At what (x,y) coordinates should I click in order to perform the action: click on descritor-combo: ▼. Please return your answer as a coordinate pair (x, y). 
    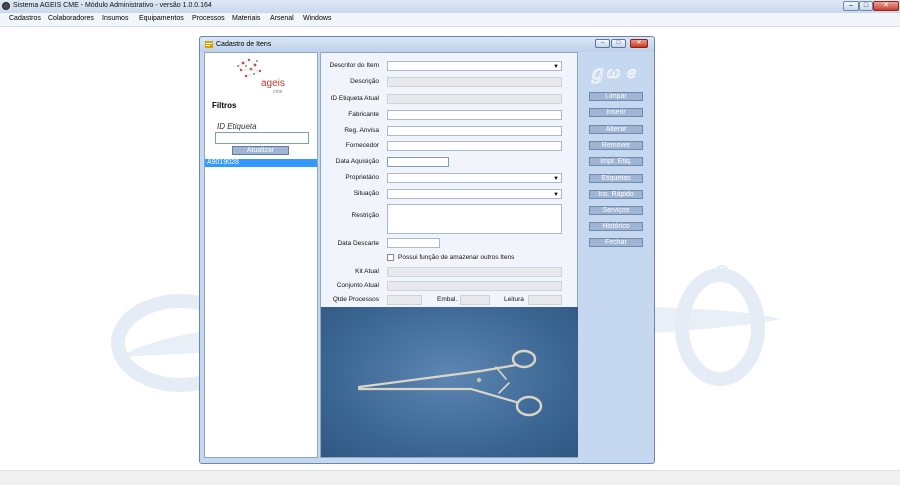
    Looking at the image, I should click on (474, 66).